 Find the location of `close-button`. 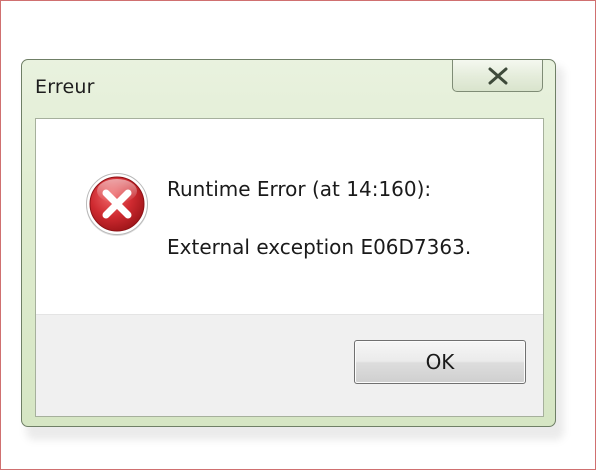

close-button is located at coordinates (497, 76).